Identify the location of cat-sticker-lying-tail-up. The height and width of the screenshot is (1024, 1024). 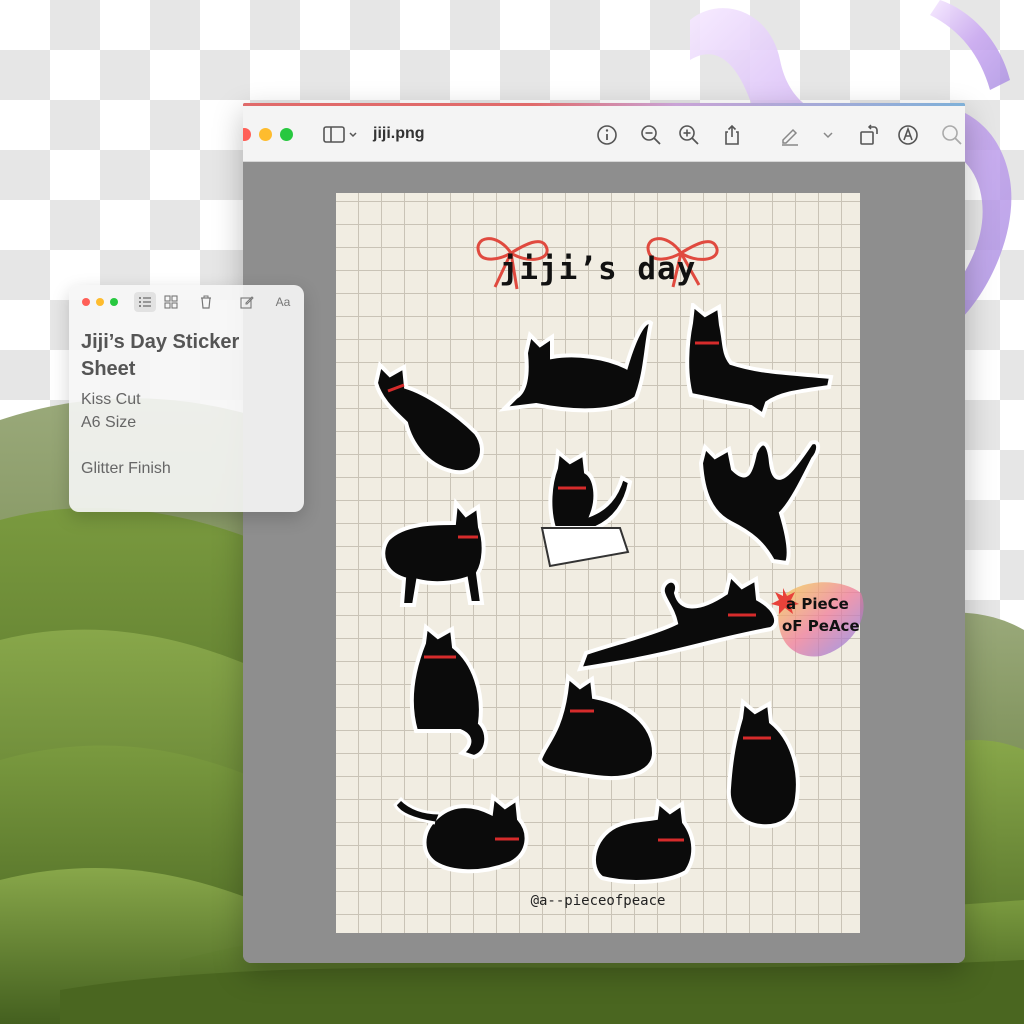
(576, 366).